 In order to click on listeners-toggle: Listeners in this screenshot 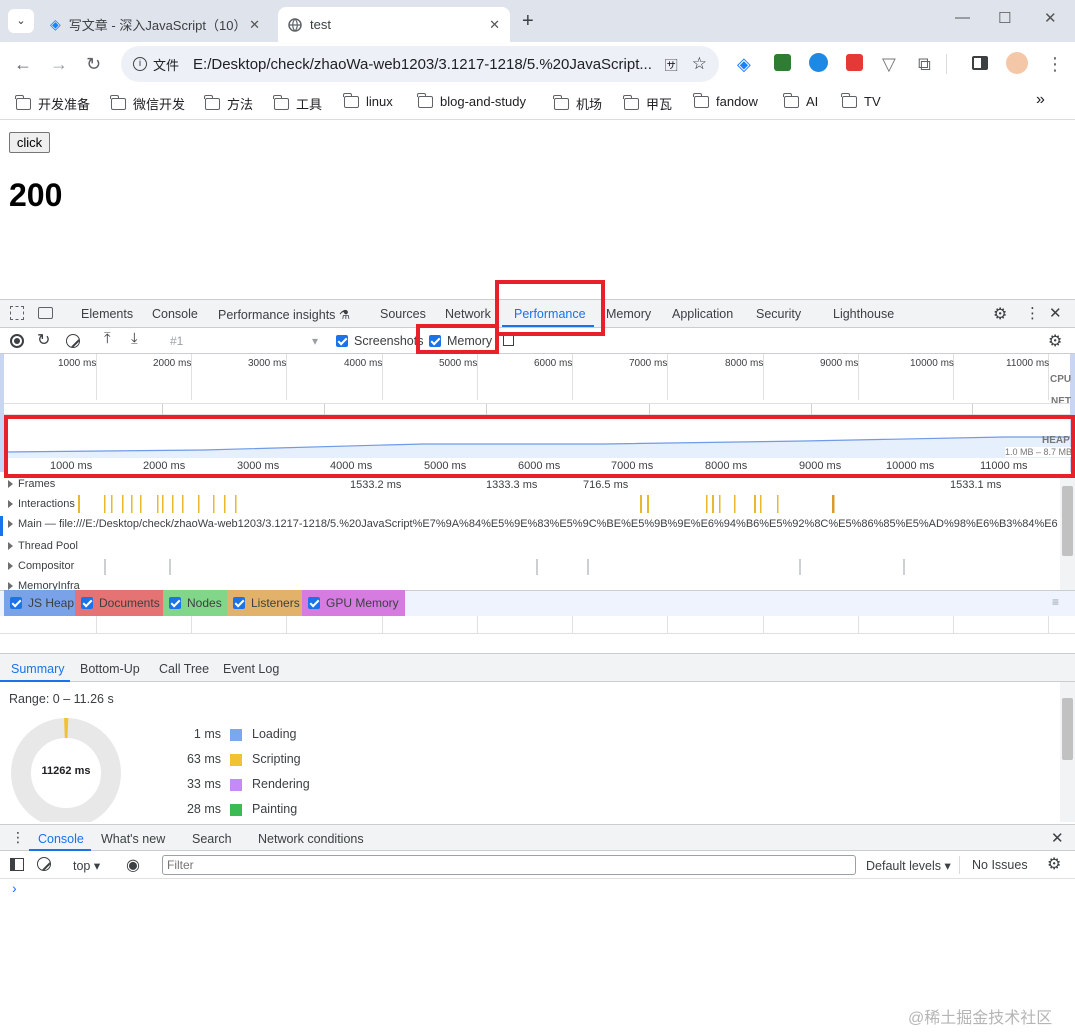, I will do `click(266, 603)`.